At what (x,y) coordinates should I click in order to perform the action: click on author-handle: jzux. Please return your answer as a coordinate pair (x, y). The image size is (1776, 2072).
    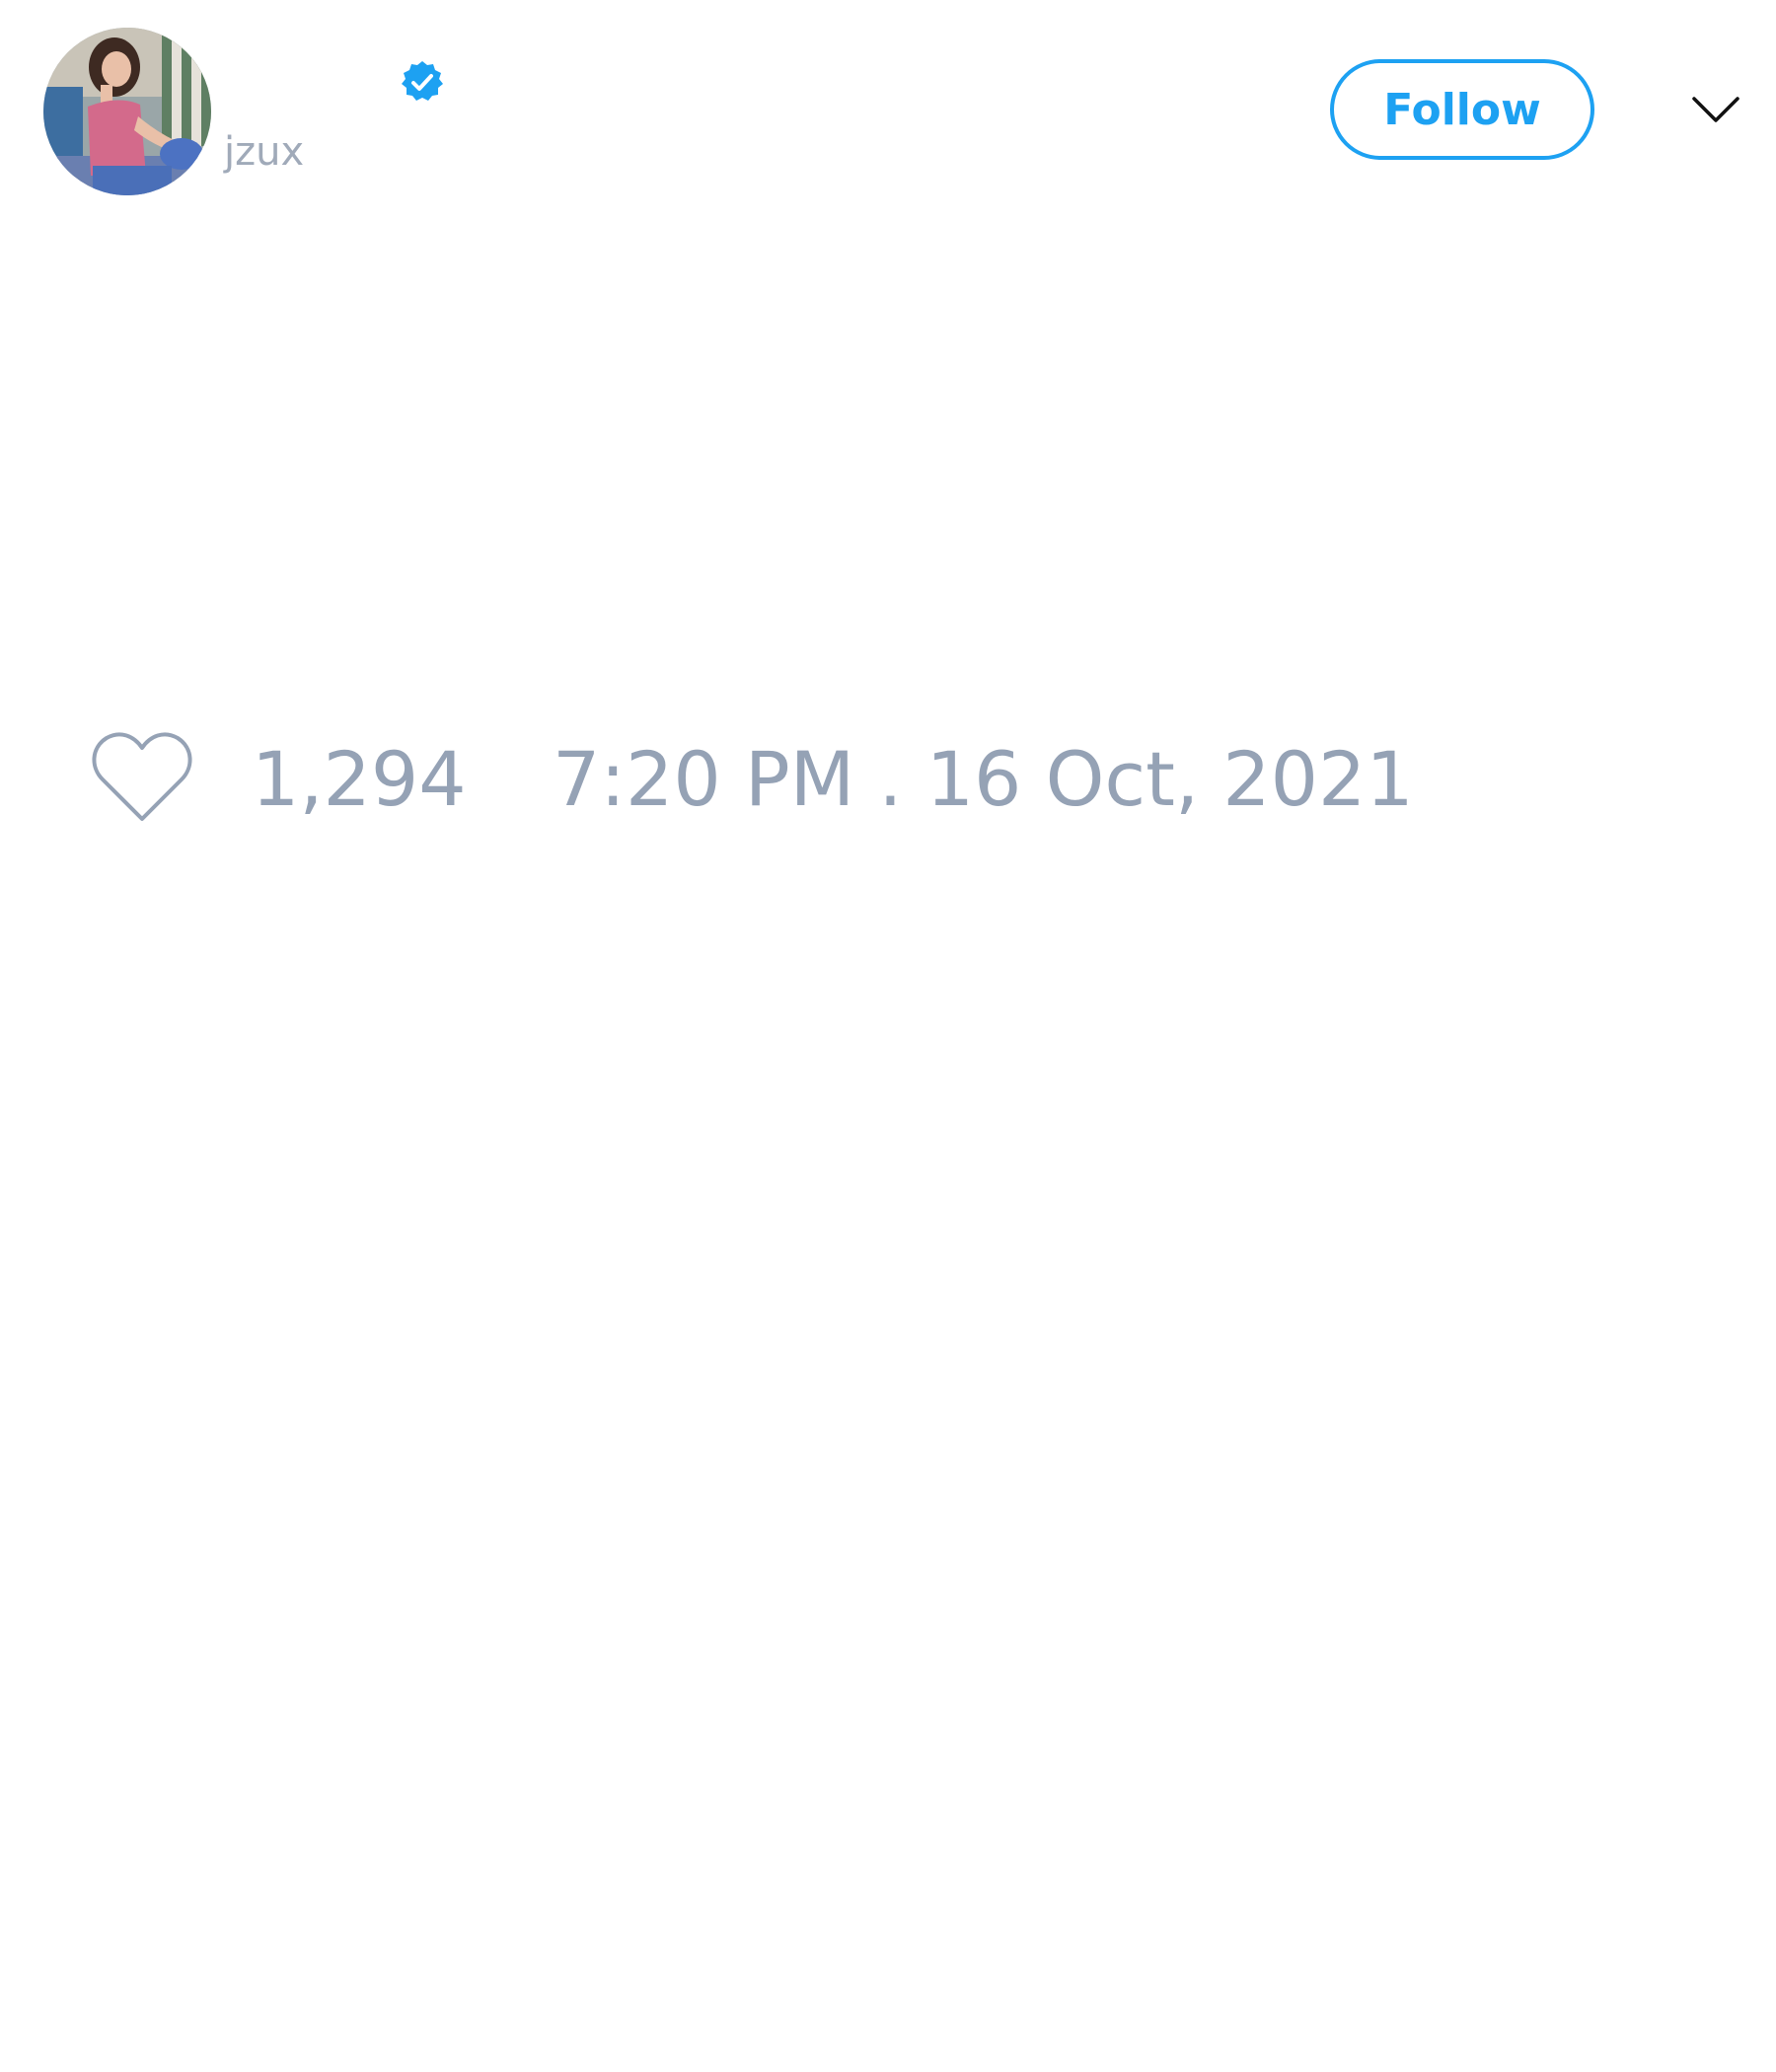
    Looking at the image, I should click on (264, 152).